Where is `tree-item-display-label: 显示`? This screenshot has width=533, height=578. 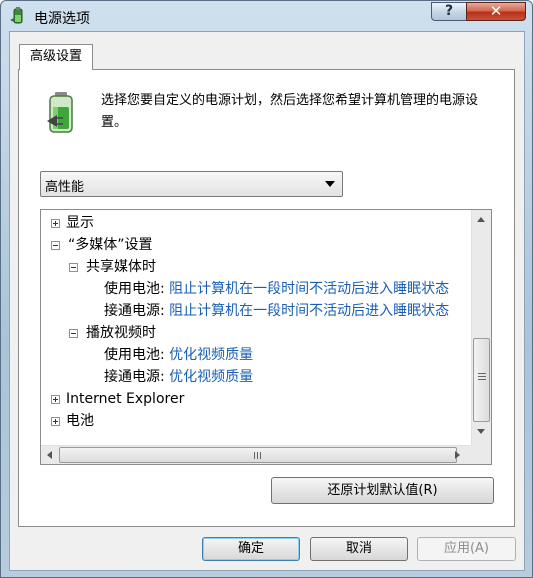 tree-item-display-label: 显示 is located at coordinates (80, 223).